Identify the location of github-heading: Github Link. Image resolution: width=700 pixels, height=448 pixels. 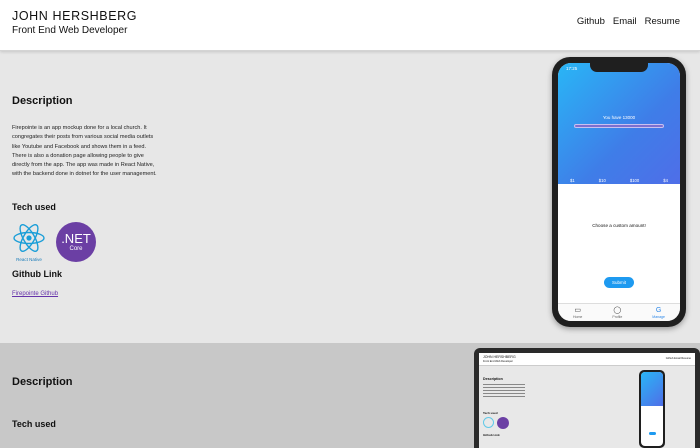
(37, 274).